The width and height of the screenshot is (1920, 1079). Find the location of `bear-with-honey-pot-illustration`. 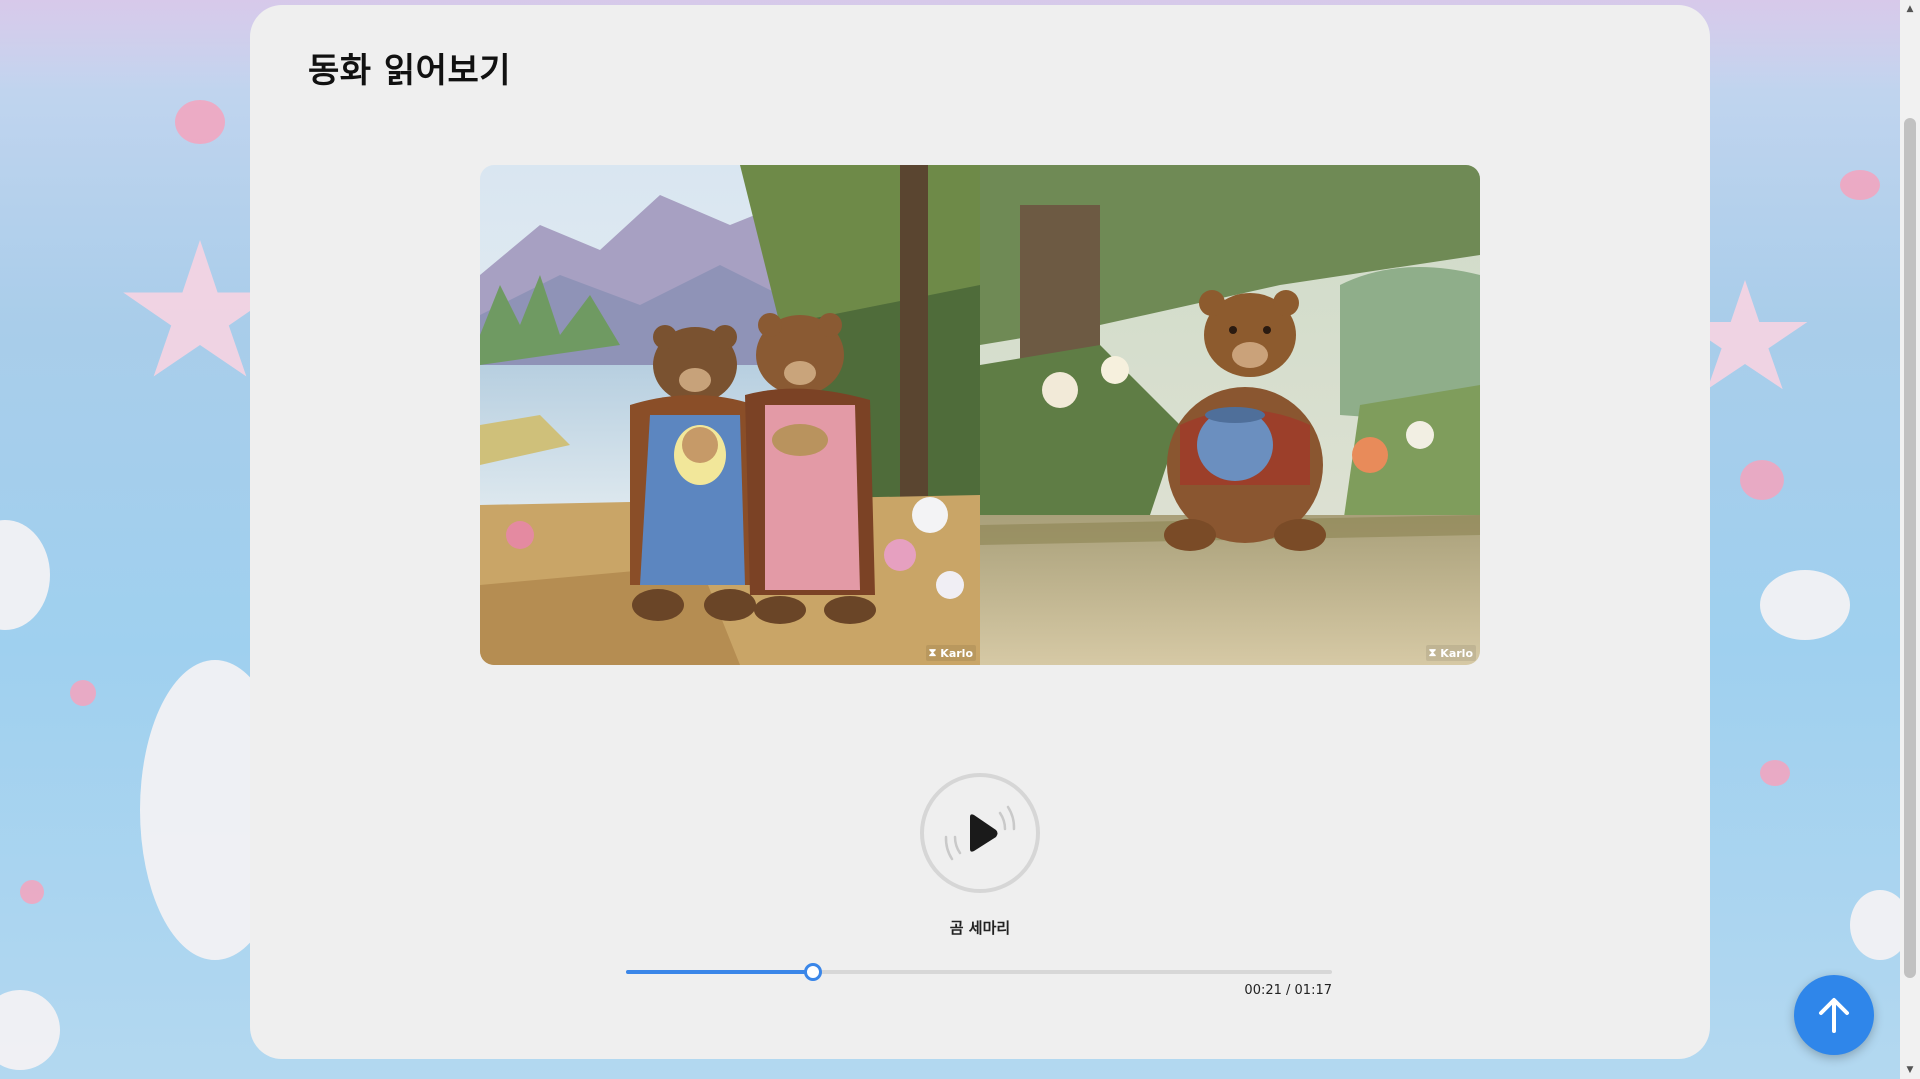

bear-with-honey-pot-illustration is located at coordinates (1230, 415).